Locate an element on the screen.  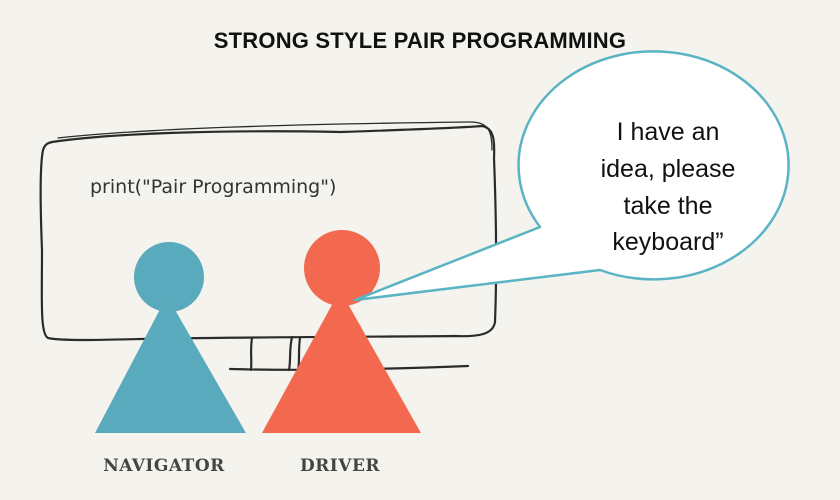
screen-code-text: print("Pair Programming") is located at coordinates (213, 187).